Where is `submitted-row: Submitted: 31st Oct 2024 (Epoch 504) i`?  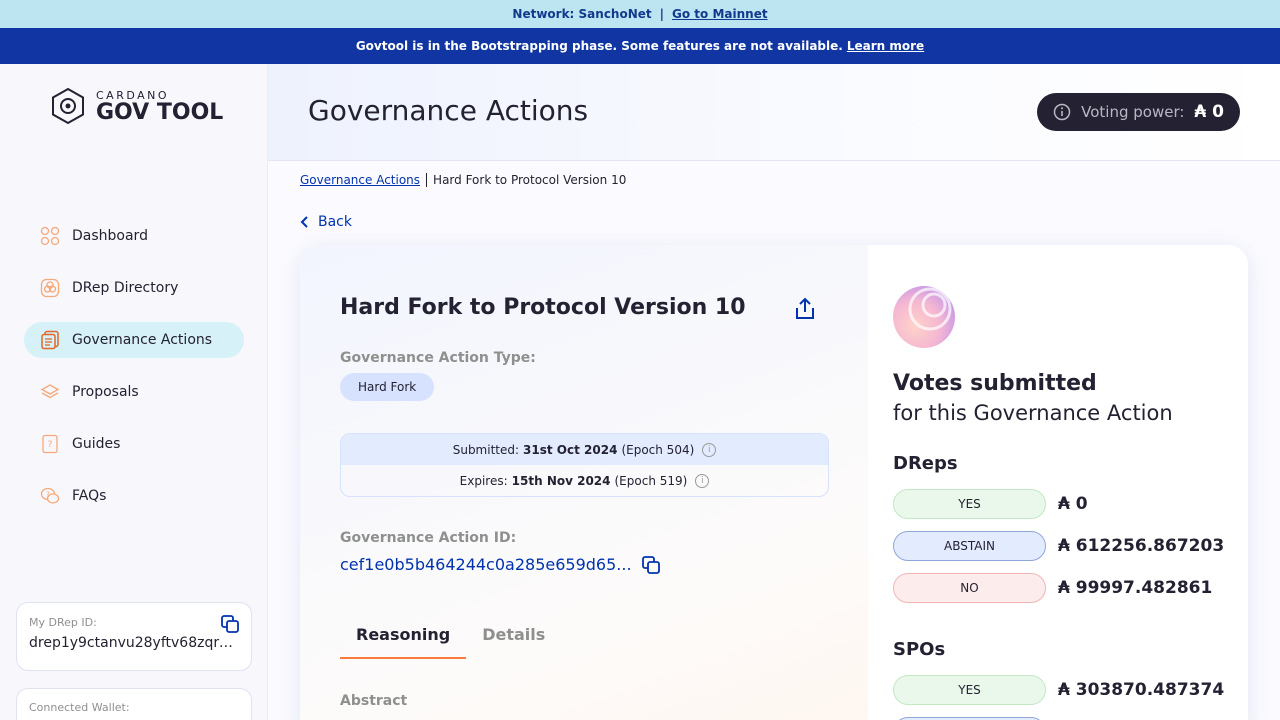
submitted-row: Submitted: 31st Oct 2024 (Epoch 504) i is located at coordinates (584, 449).